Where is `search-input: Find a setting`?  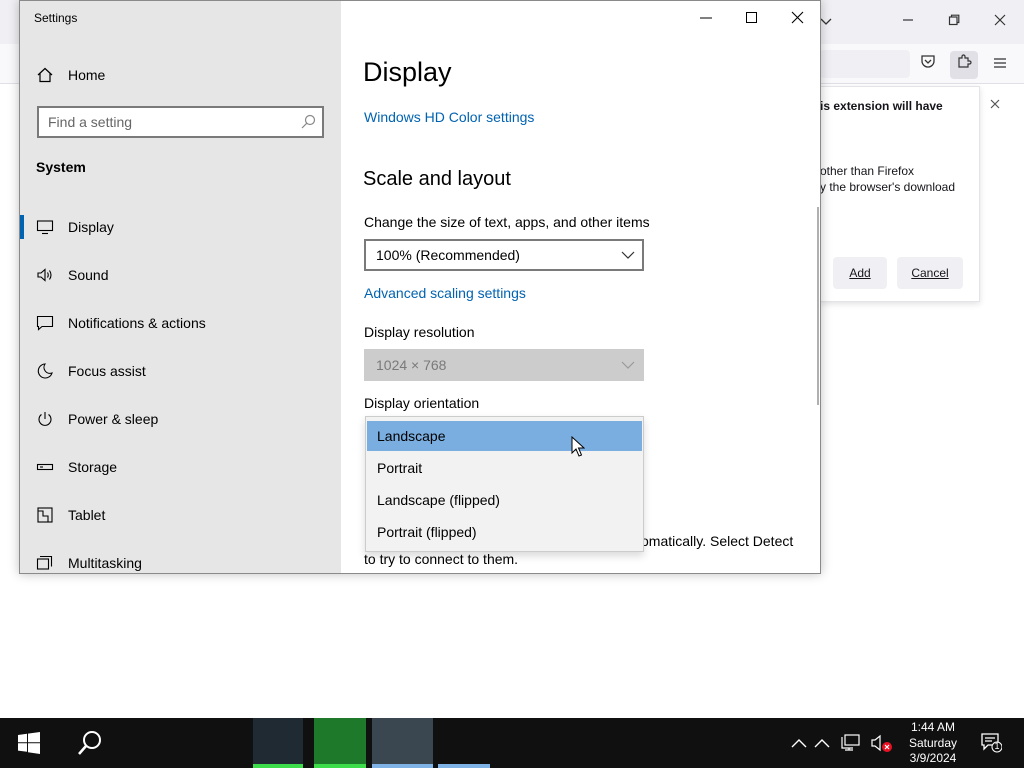
search-input: Find a setting is located at coordinates (180, 122).